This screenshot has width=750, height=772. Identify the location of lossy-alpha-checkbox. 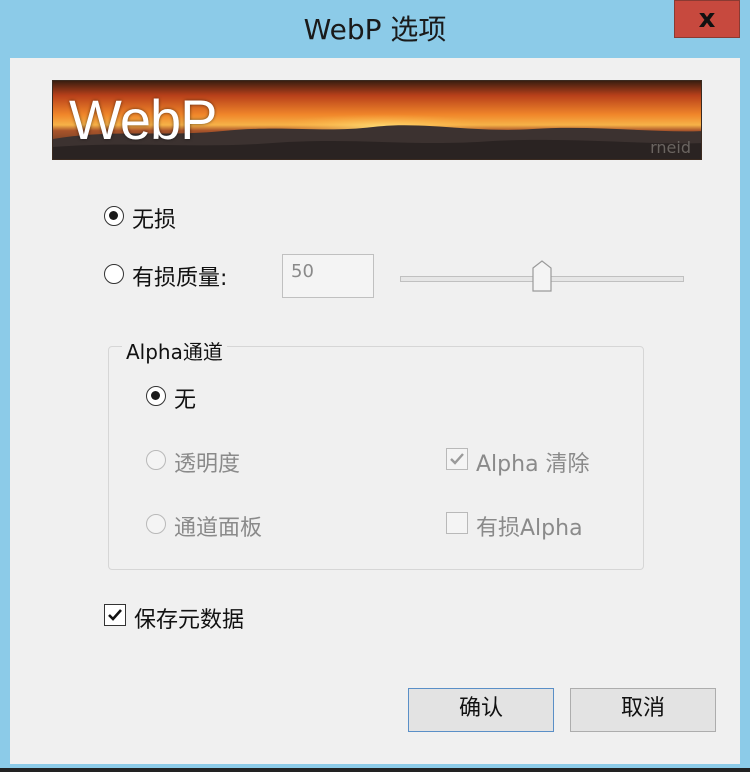
(457, 523).